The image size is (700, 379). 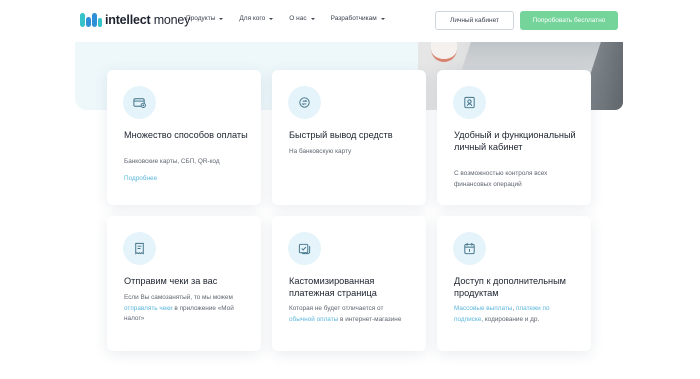 What do you see at coordinates (172, 20) in the screenshot?
I see `logo-brand-suffix: money` at bounding box center [172, 20].